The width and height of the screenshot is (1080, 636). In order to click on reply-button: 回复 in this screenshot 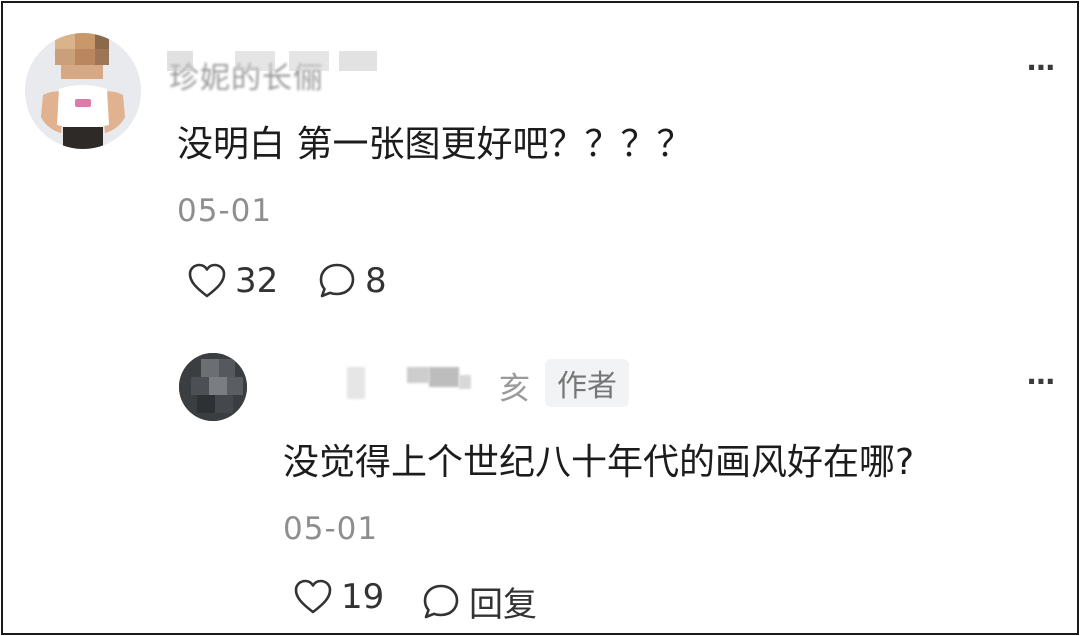, I will do `click(479, 601)`.